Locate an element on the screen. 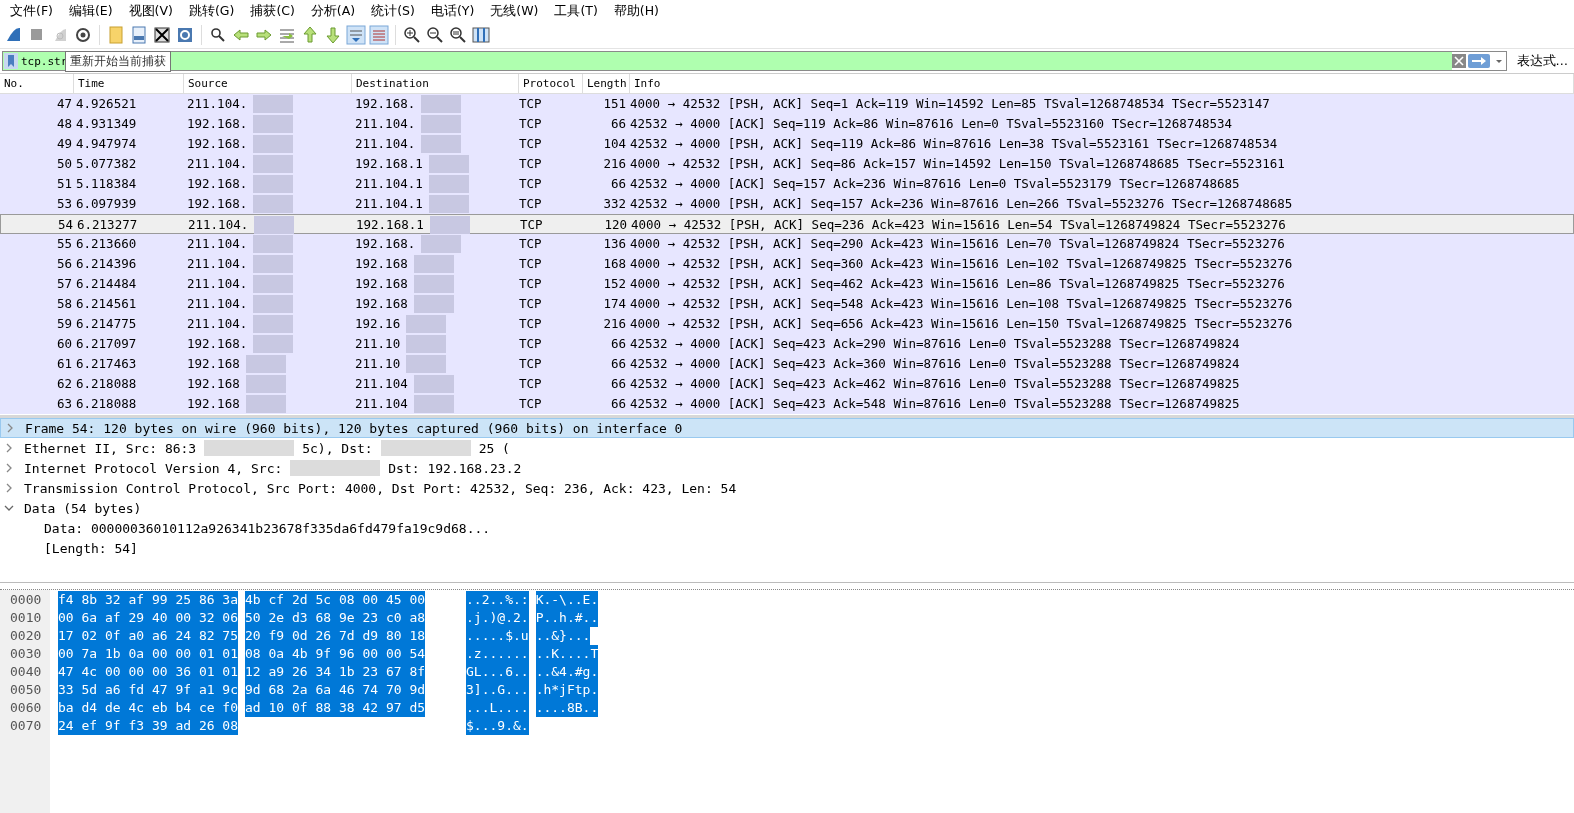 This screenshot has height=813, width=1574. ascii-bytes: ..2..%.: is located at coordinates (497, 600).